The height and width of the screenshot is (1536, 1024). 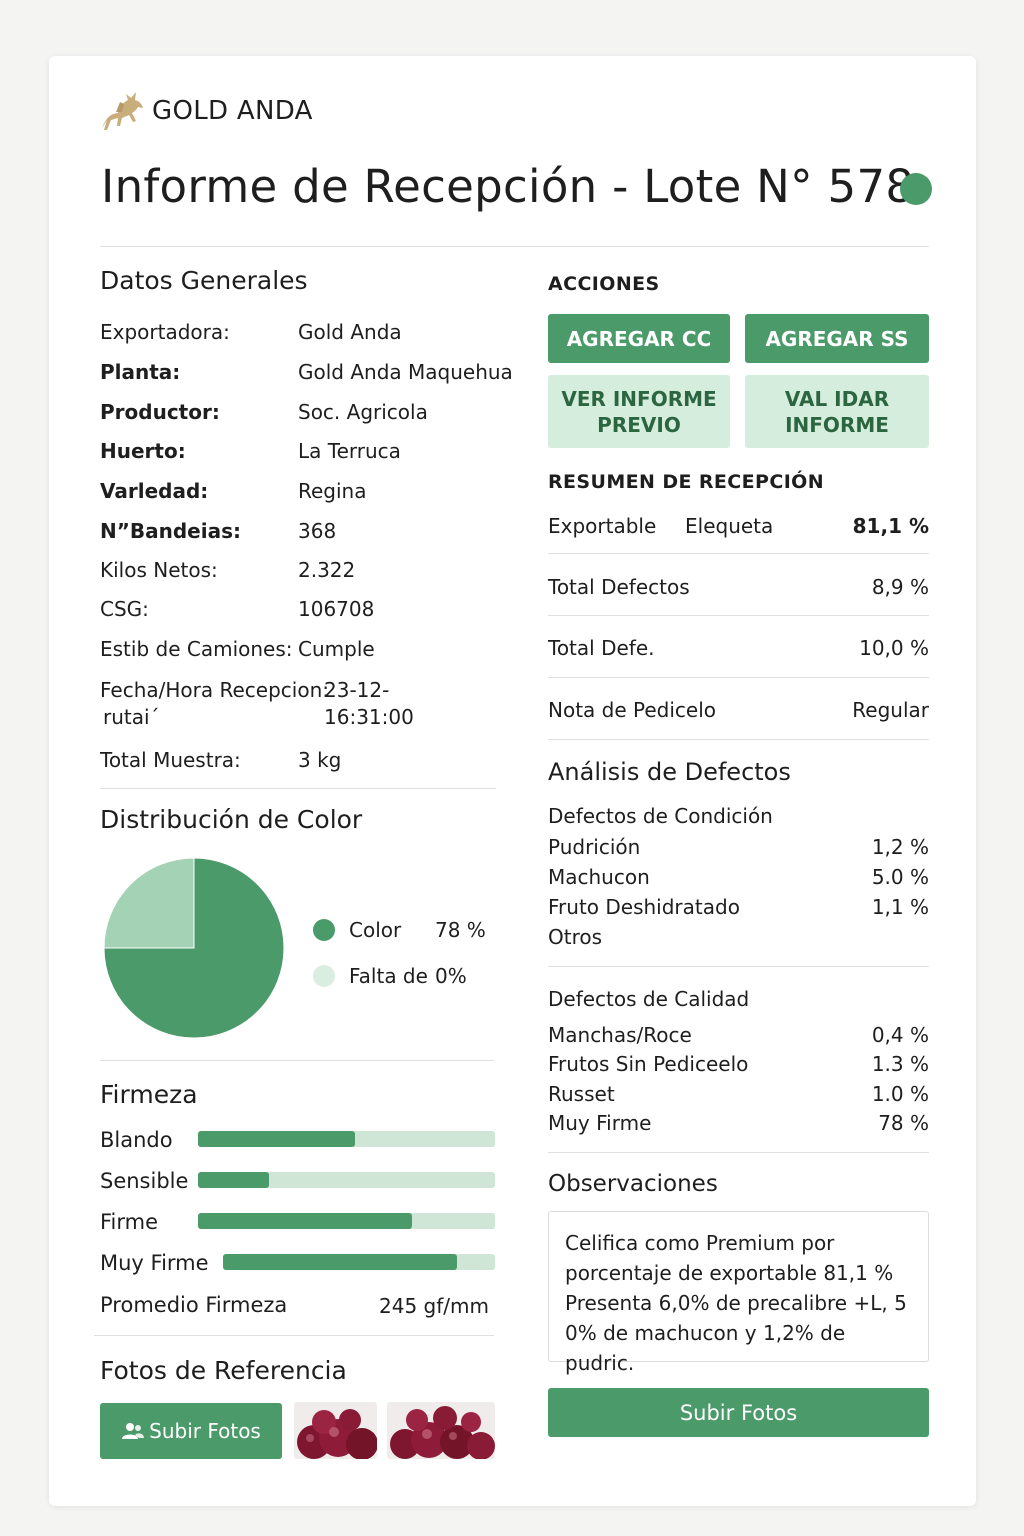 I want to click on field-label: Exportadora:, so click(x=165, y=332).